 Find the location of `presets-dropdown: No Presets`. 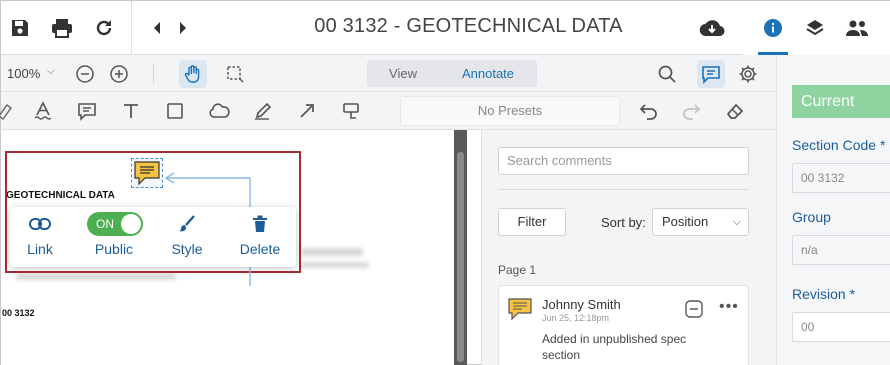

presets-dropdown: No Presets is located at coordinates (510, 111).